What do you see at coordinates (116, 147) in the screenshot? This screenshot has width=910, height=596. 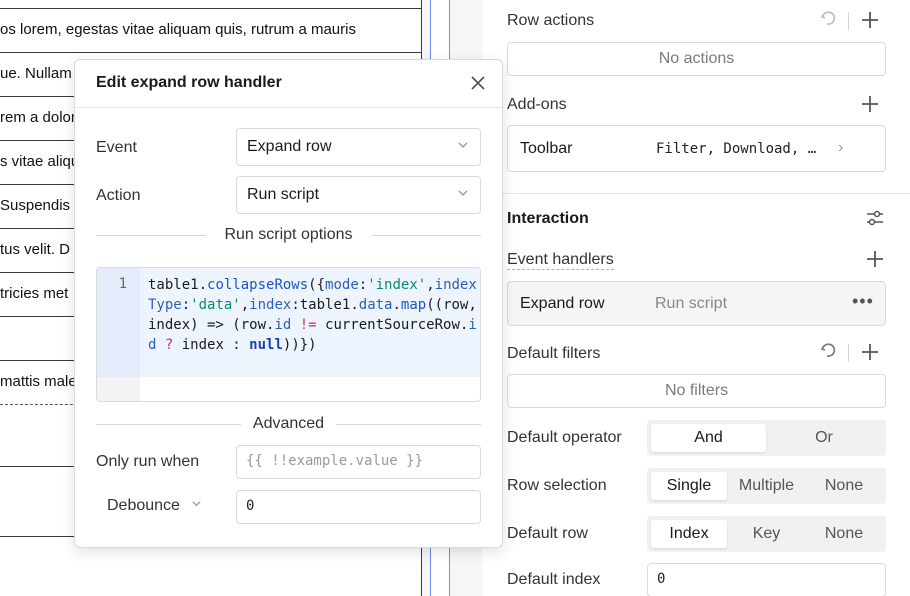 I see `event-label: Event` at bounding box center [116, 147].